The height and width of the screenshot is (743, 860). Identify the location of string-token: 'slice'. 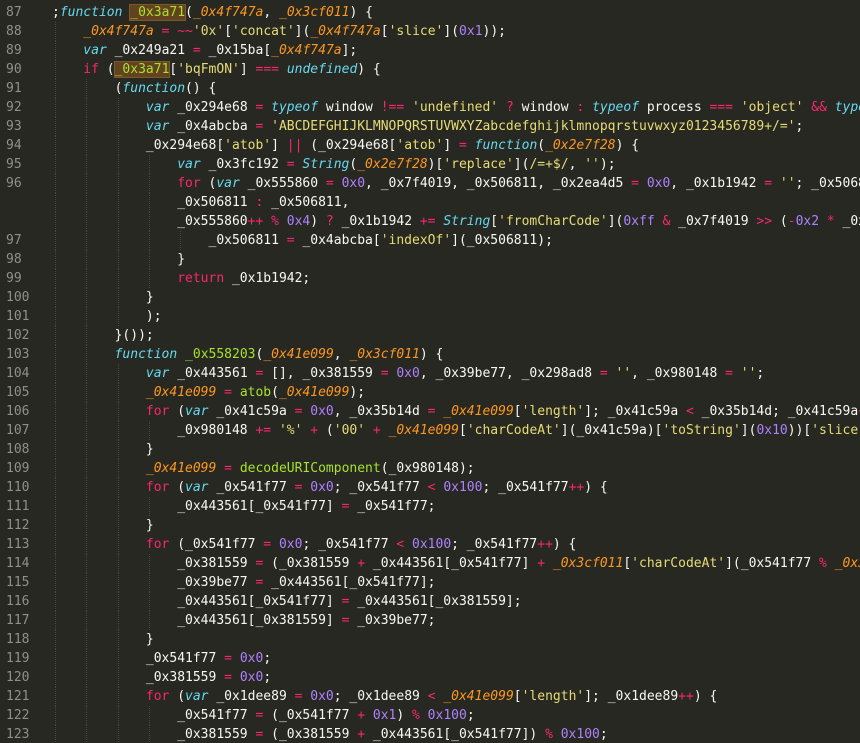
(416, 31).